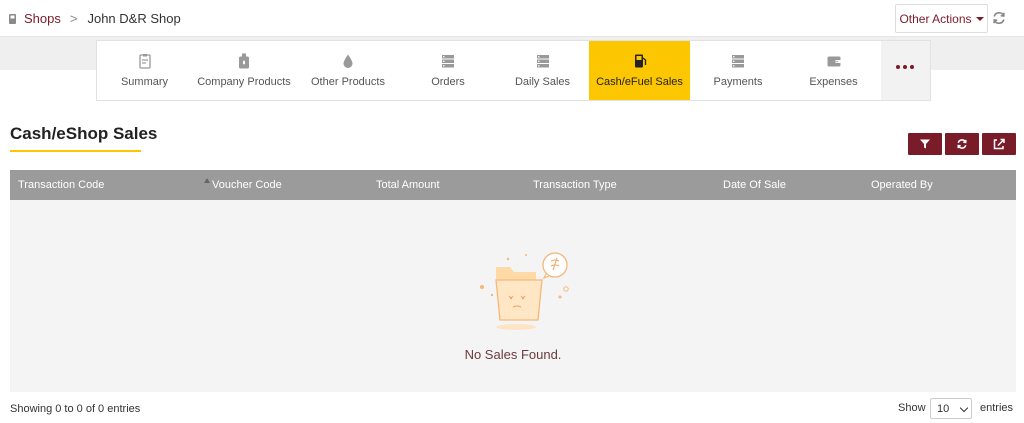 Image resolution: width=1024 pixels, height=423 pixels. Describe the element at coordinates (951, 408) in the screenshot. I see `page-size-select: 10` at that location.